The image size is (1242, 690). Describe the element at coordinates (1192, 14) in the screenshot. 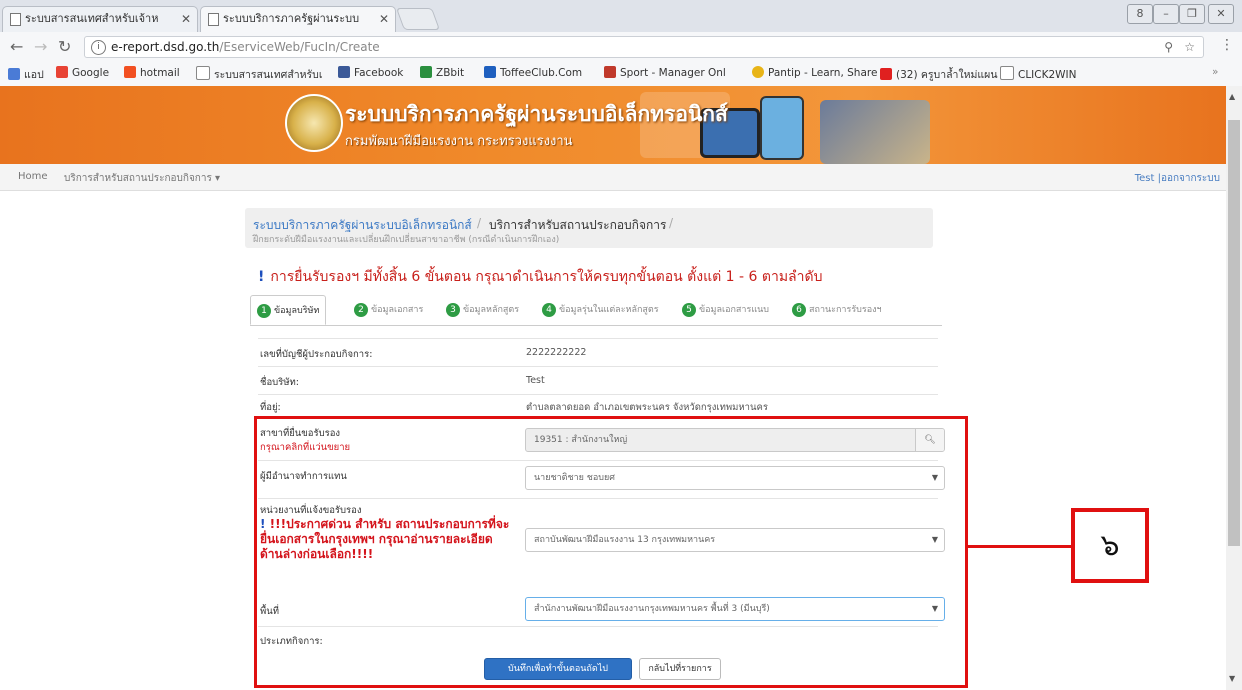

I see `maximize-button: ❐` at that location.